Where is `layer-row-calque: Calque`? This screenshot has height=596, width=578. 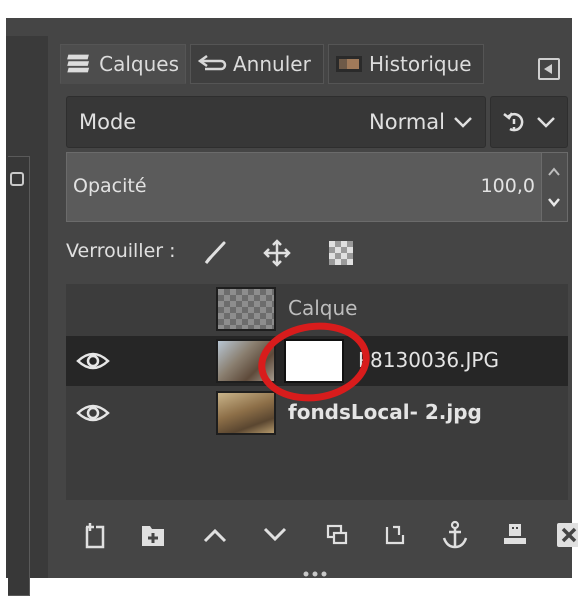 layer-row-calque: Calque is located at coordinates (317, 309).